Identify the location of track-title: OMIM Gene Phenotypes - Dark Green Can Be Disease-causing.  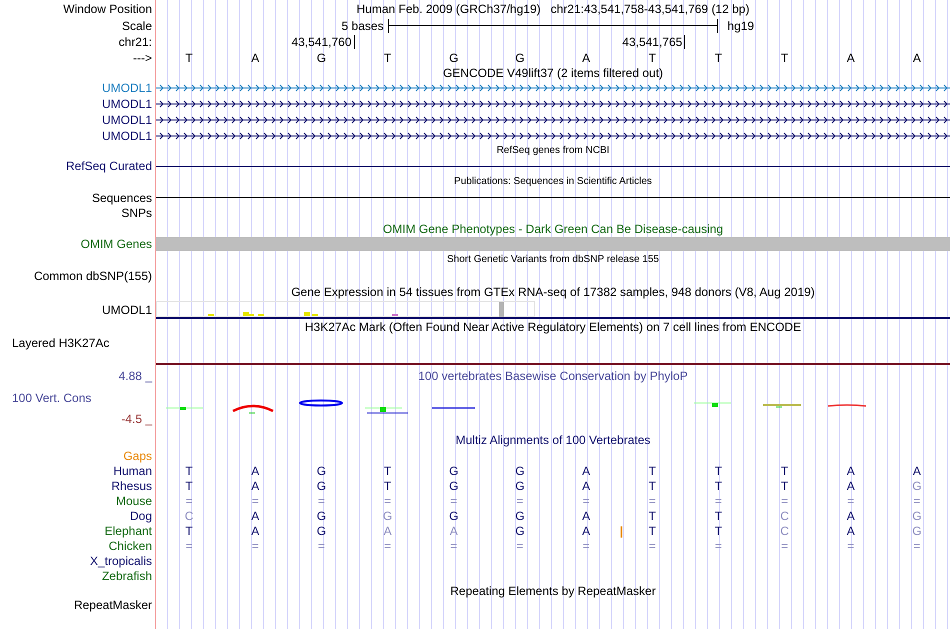
(553, 229).